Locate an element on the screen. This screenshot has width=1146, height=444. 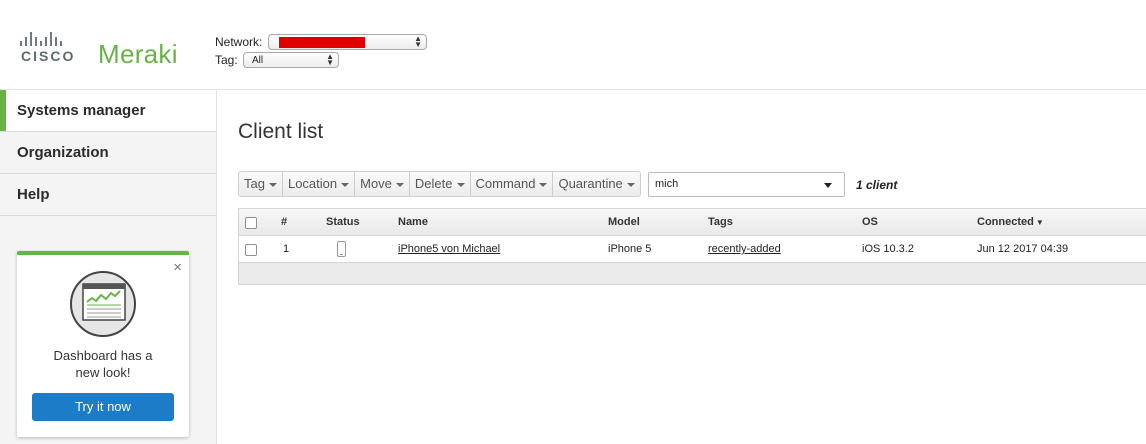
sort-descending-icon: ▼ is located at coordinates (1039, 222).